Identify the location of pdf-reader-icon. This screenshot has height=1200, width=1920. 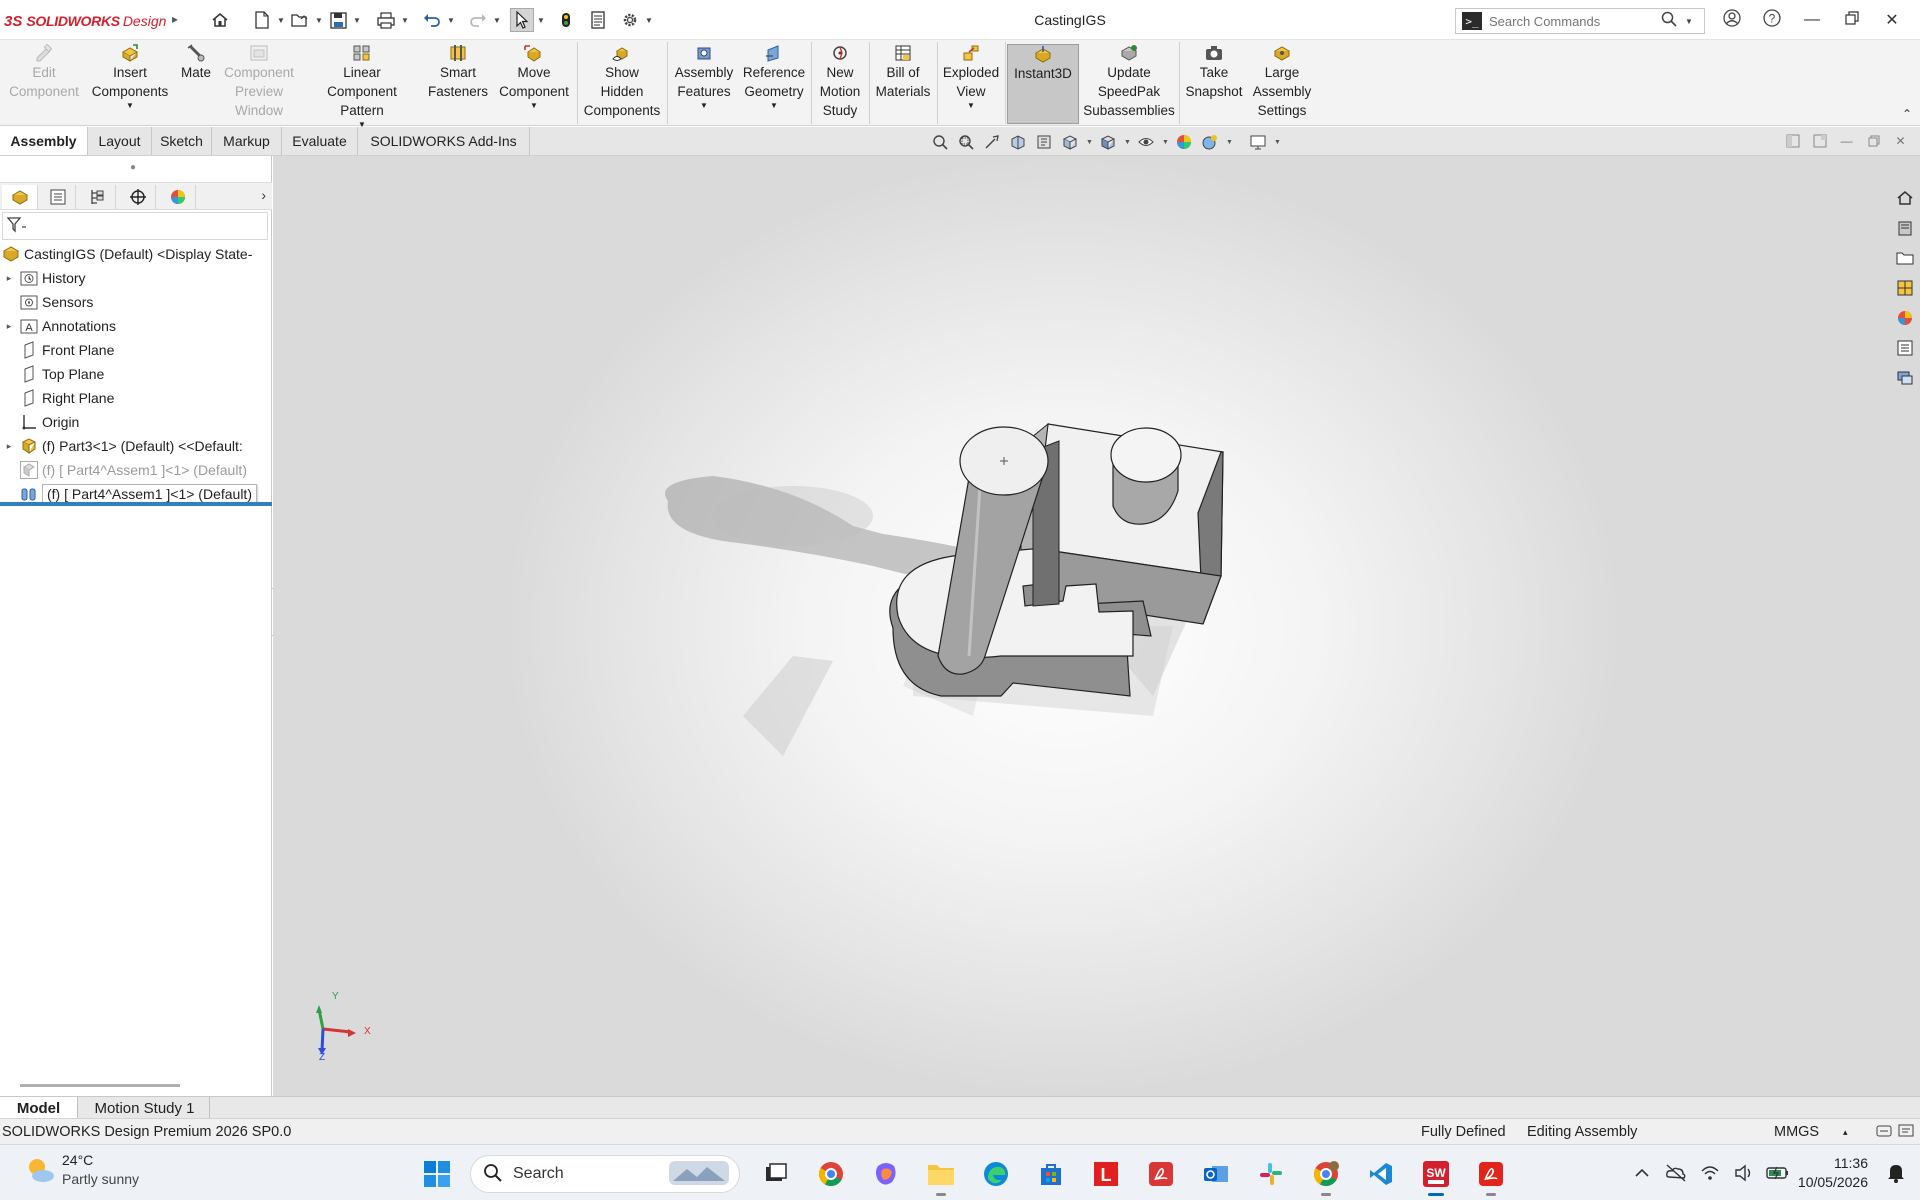
(1161, 1174).